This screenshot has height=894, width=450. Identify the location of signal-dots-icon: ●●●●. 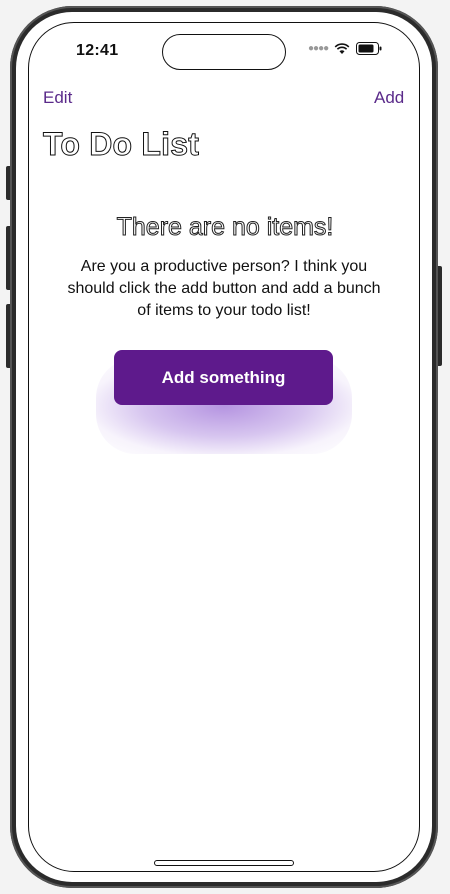
(318, 48).